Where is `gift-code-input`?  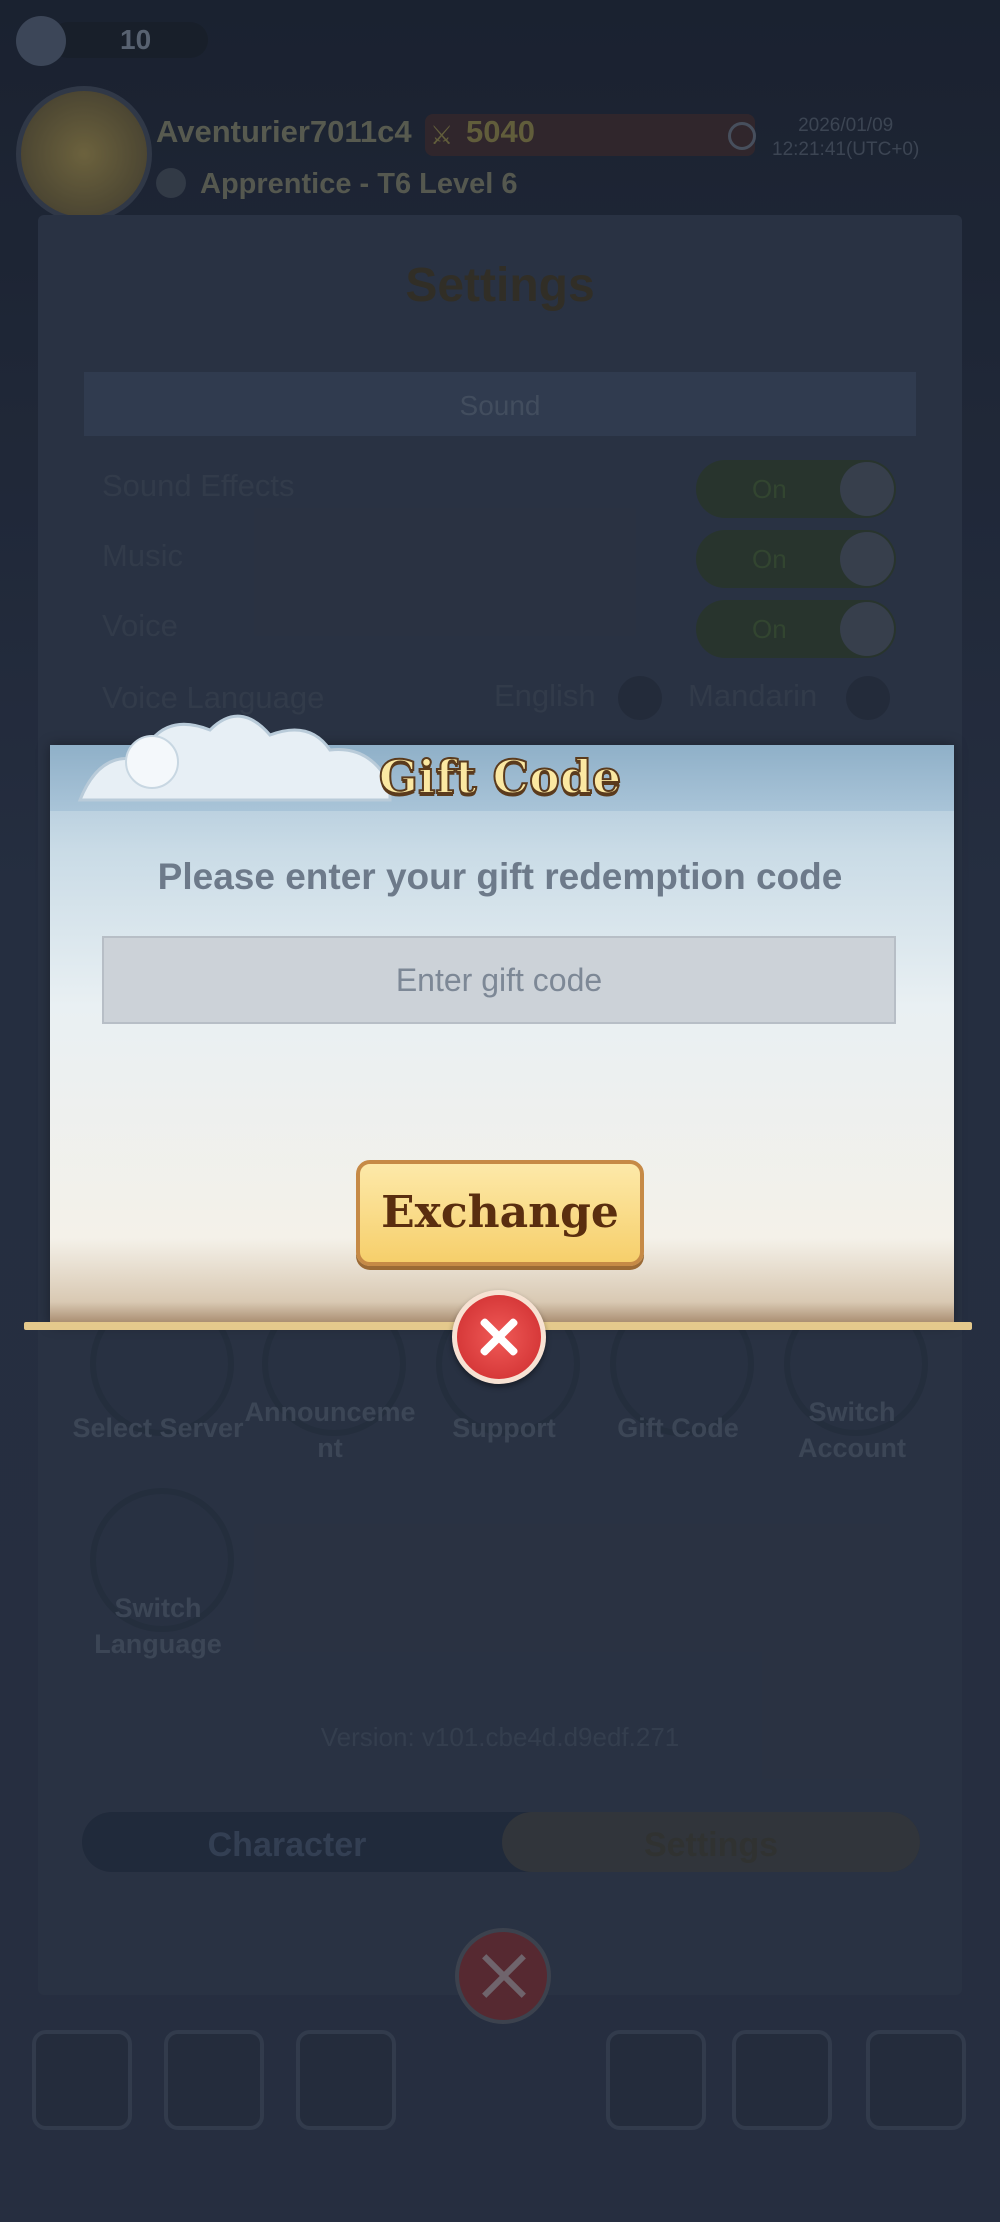 gift-code-input is located at coordinates (499, 980).